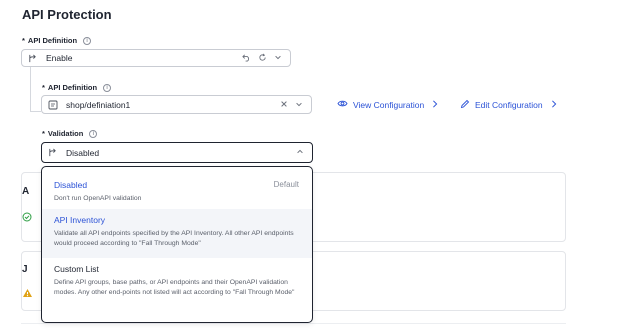 The image size is (639, 330). Describe the element at coordinates (59, 58) in the screenshot. I see `select-value: Enable` at that location.